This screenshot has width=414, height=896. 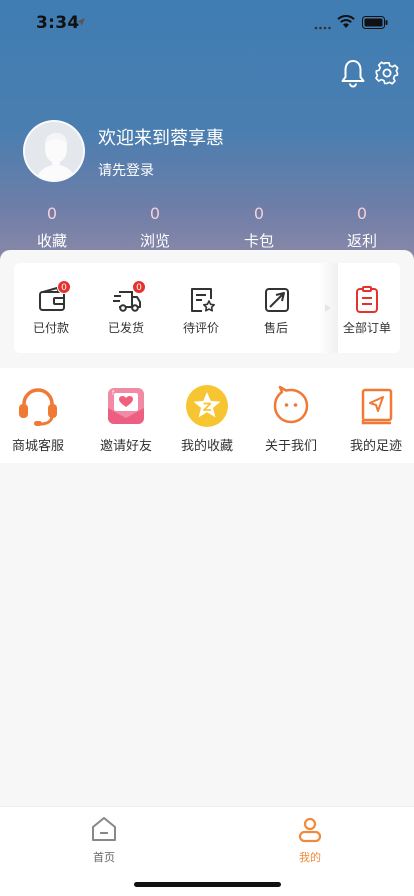 What do you see at coordinates (207, 228) in the screenshot?
I see `user-stats: 0 收藏 0 浏览 0 卡包 0 返利` at bounding box center [207, 228].